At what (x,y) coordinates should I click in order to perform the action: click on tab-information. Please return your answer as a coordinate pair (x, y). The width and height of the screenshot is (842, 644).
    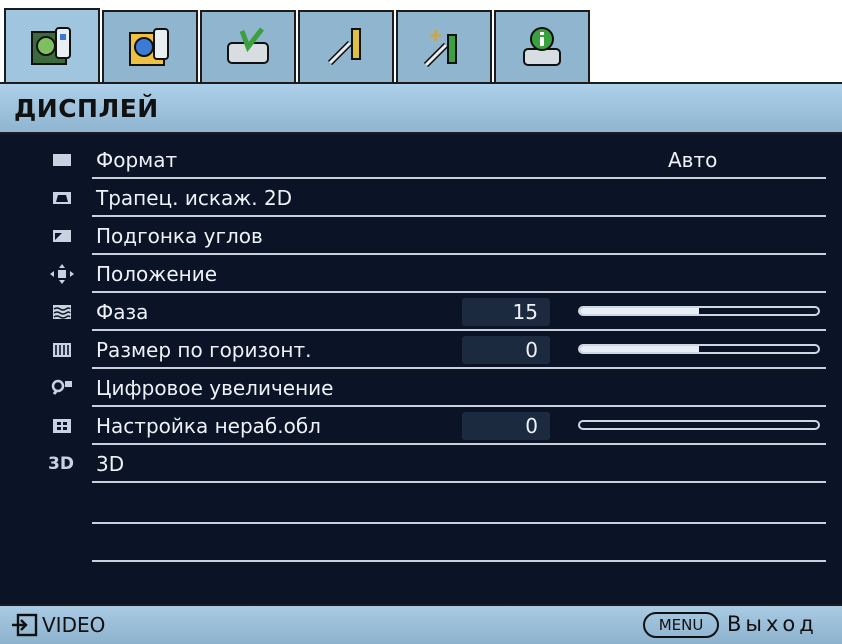
    Looking at the image, I should click on (542, 46).